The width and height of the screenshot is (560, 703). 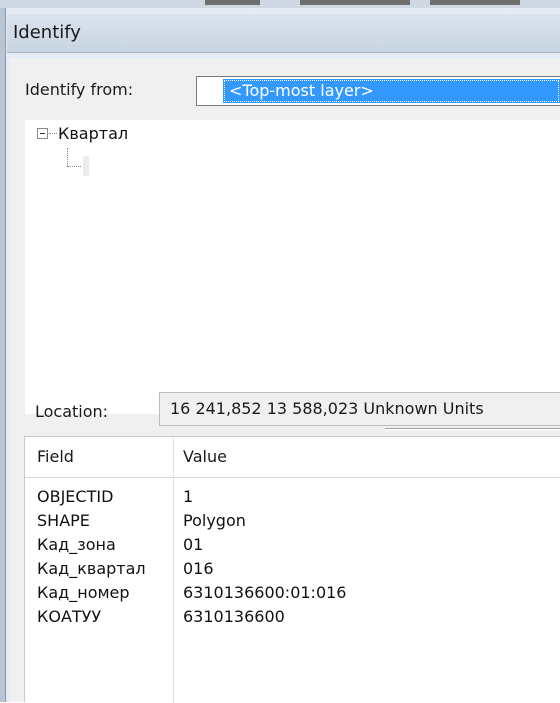 What do you see at coordinates (234, 616) in the screenshot?
I see `value-cell: 6310136600` at bounding box center [234, 616].